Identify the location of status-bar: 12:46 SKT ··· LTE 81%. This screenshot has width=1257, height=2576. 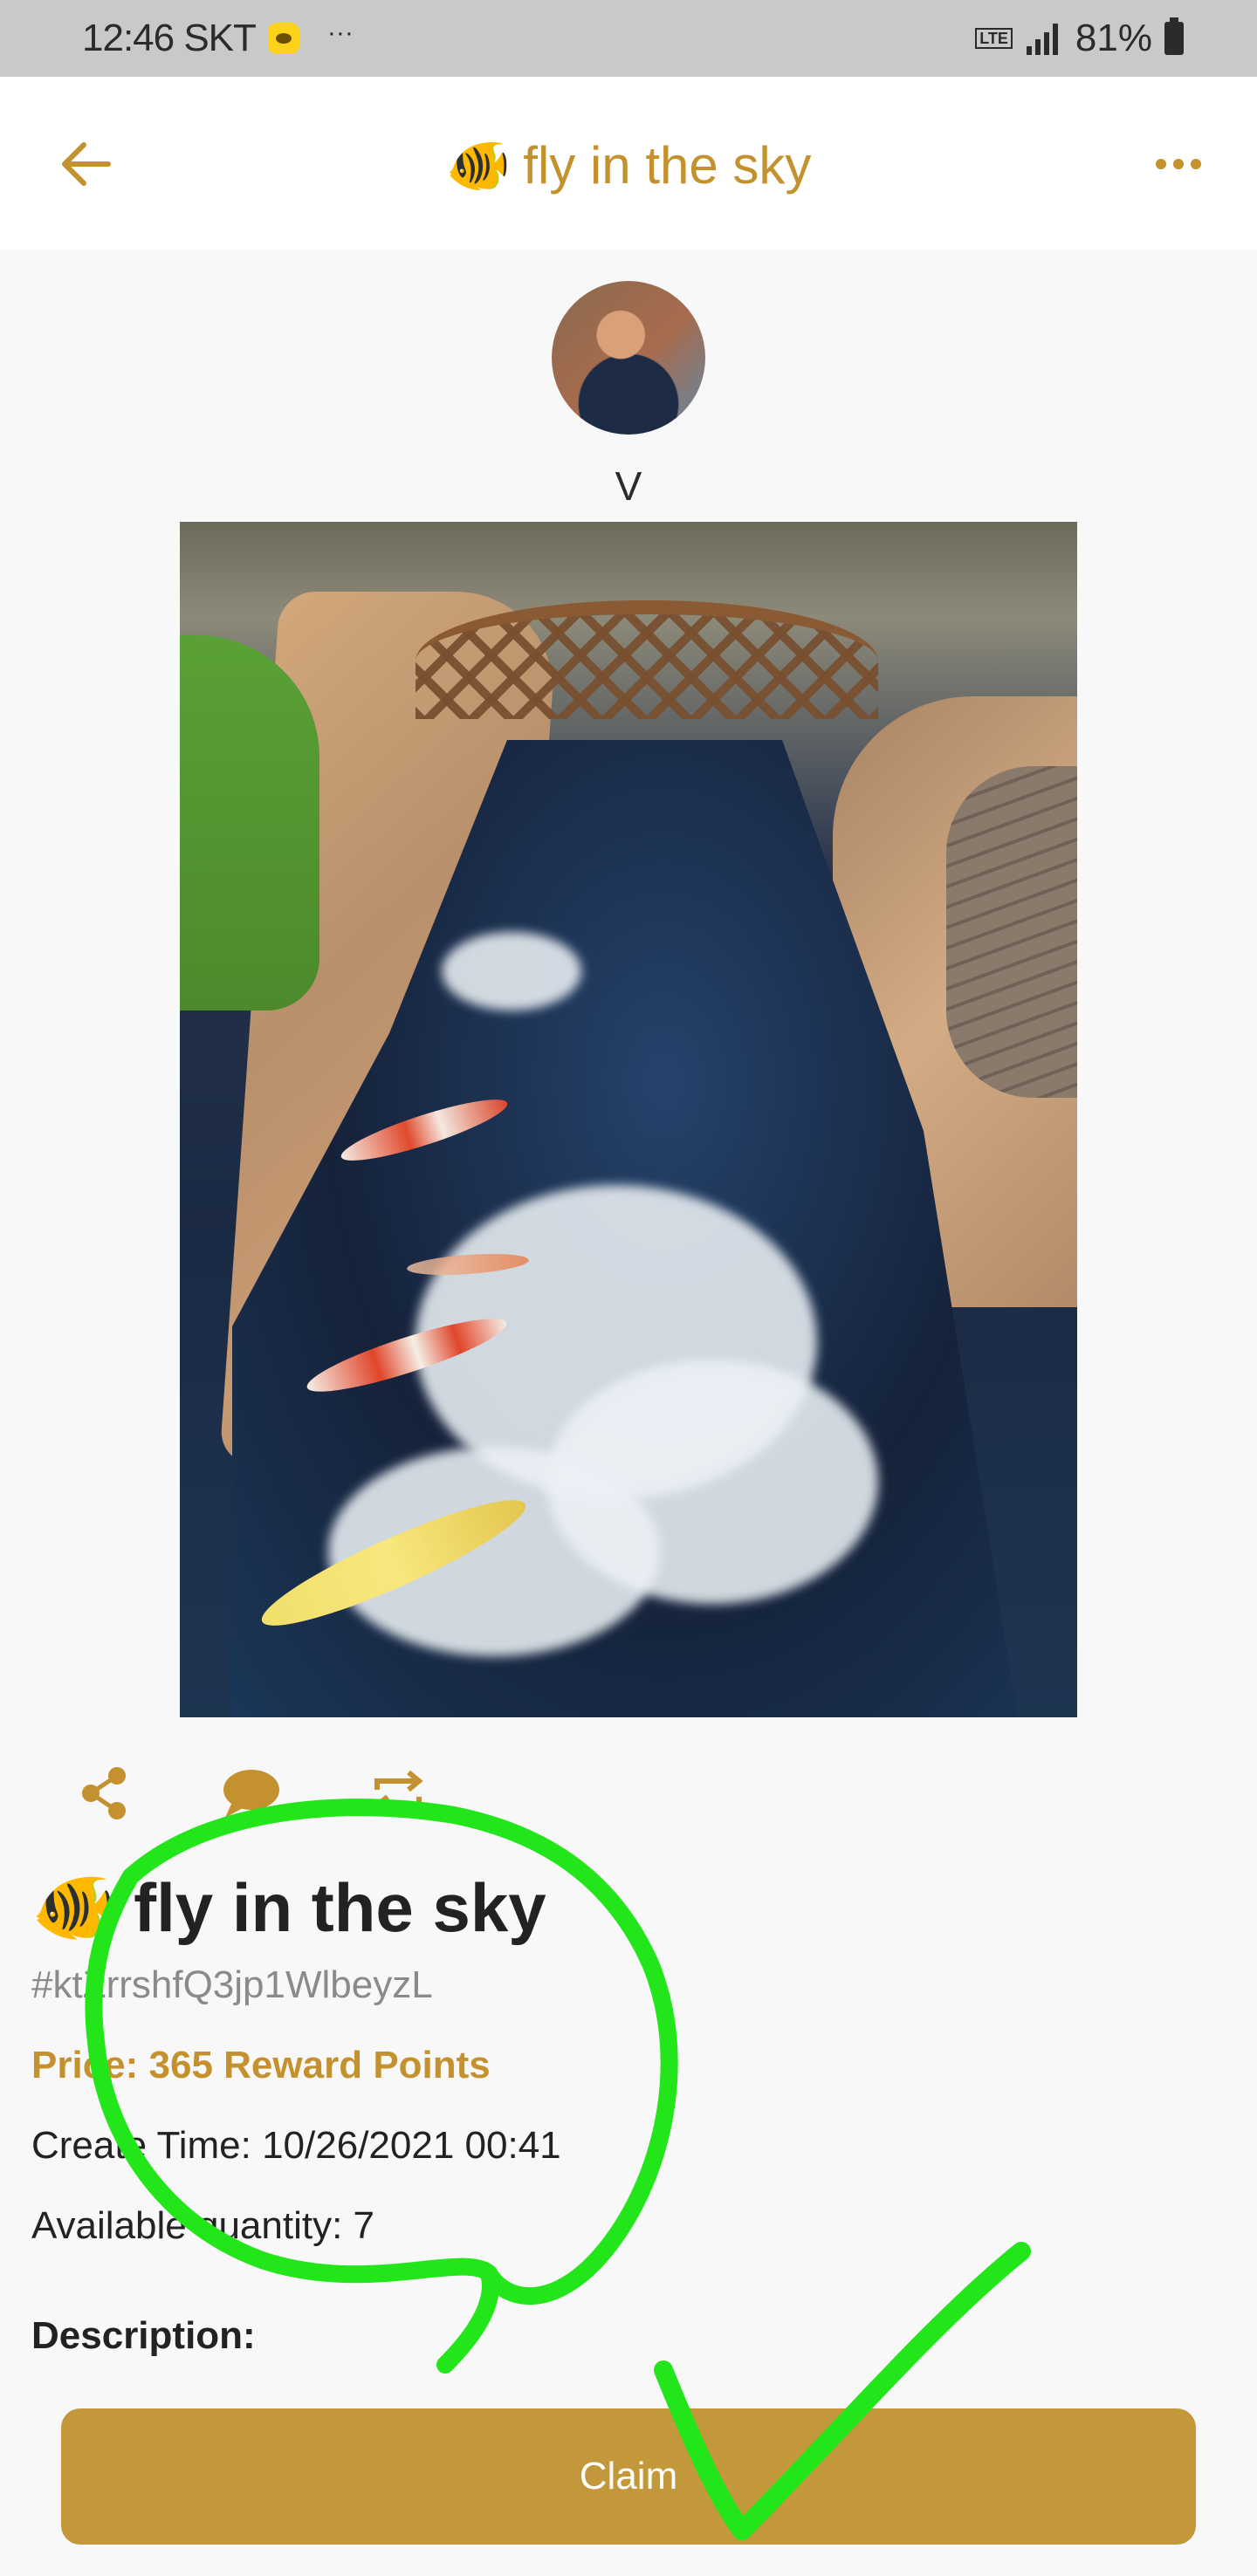
(628, 39).